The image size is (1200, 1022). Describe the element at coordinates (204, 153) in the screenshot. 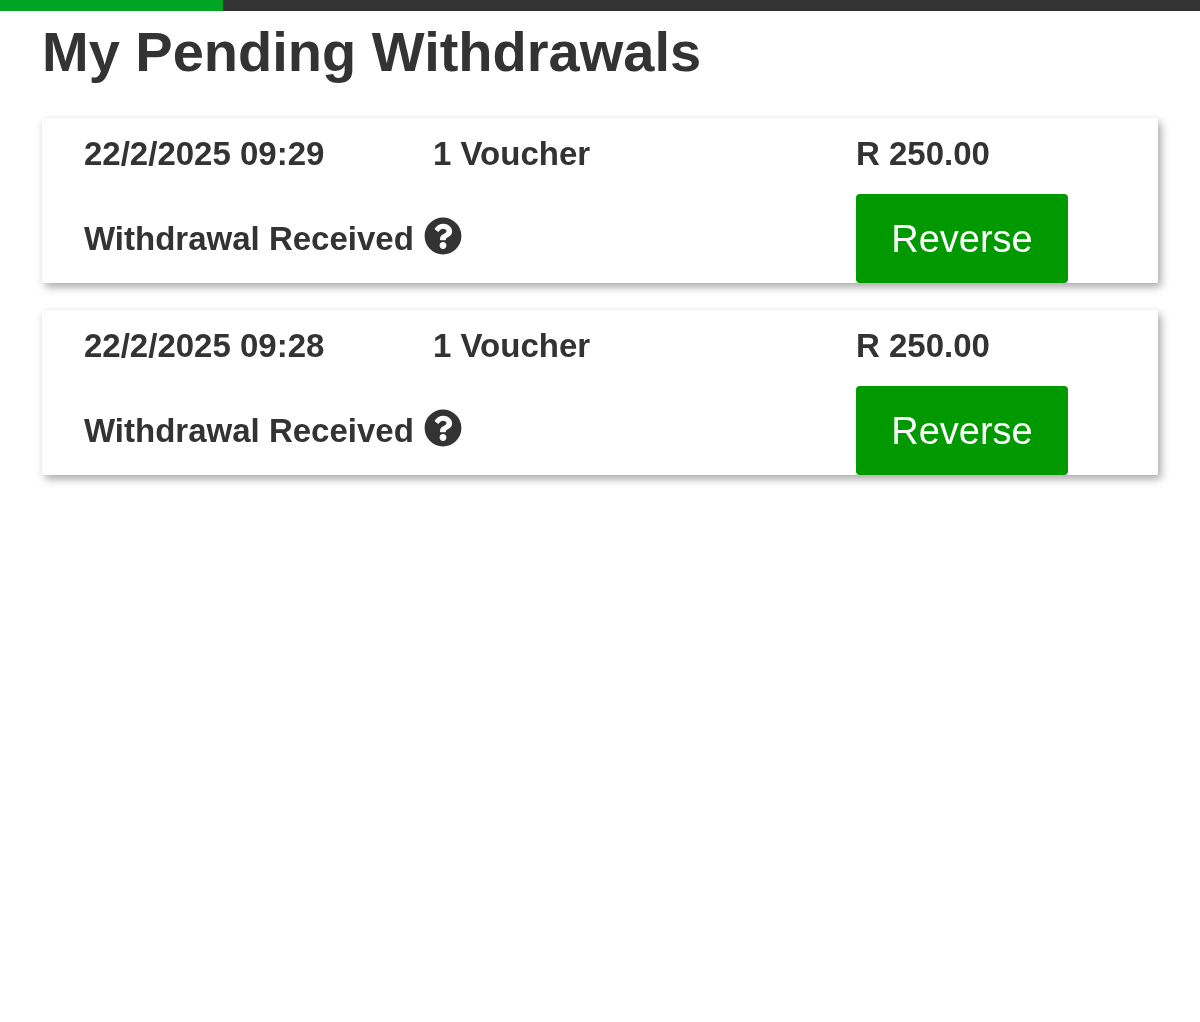

I see `withdrawal-date: 22/2/2025 09:29` at that location.